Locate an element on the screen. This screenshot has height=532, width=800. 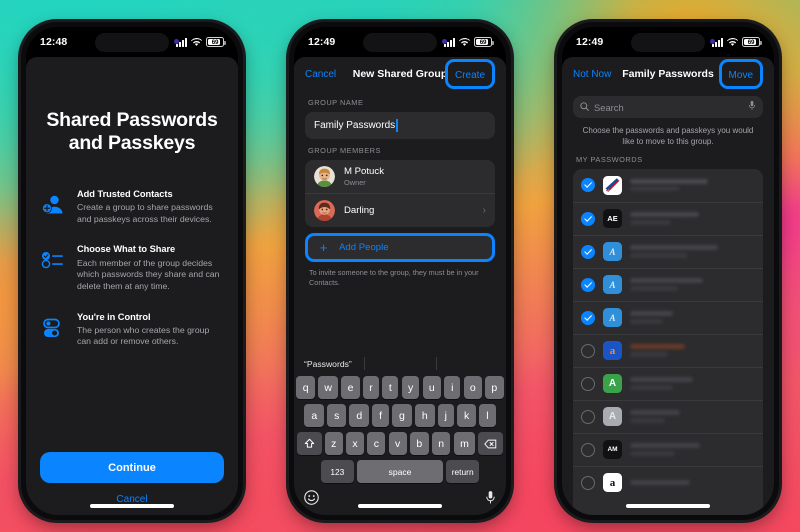
key-h: h is located at coordinates (424, 415).